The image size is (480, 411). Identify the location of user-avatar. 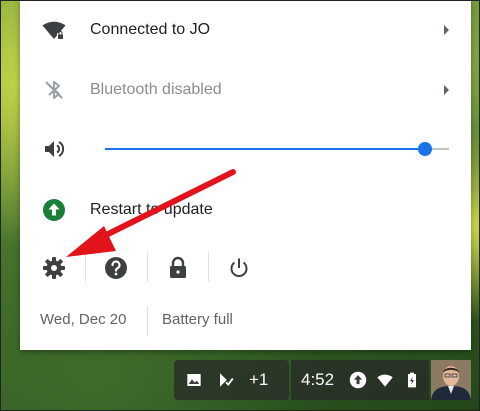
(451, 380).